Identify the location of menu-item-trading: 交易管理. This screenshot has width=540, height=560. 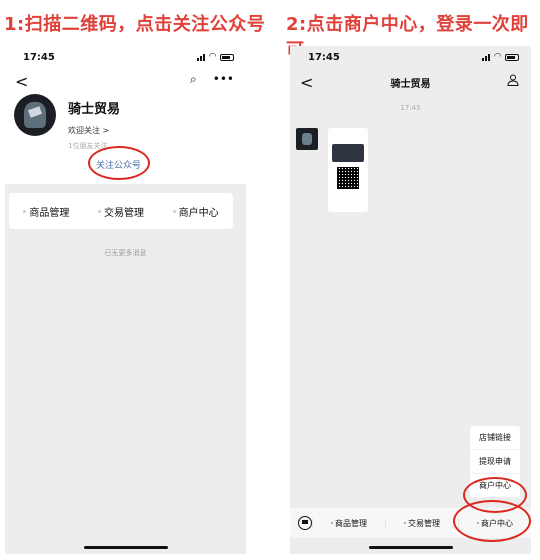
(120, 211).